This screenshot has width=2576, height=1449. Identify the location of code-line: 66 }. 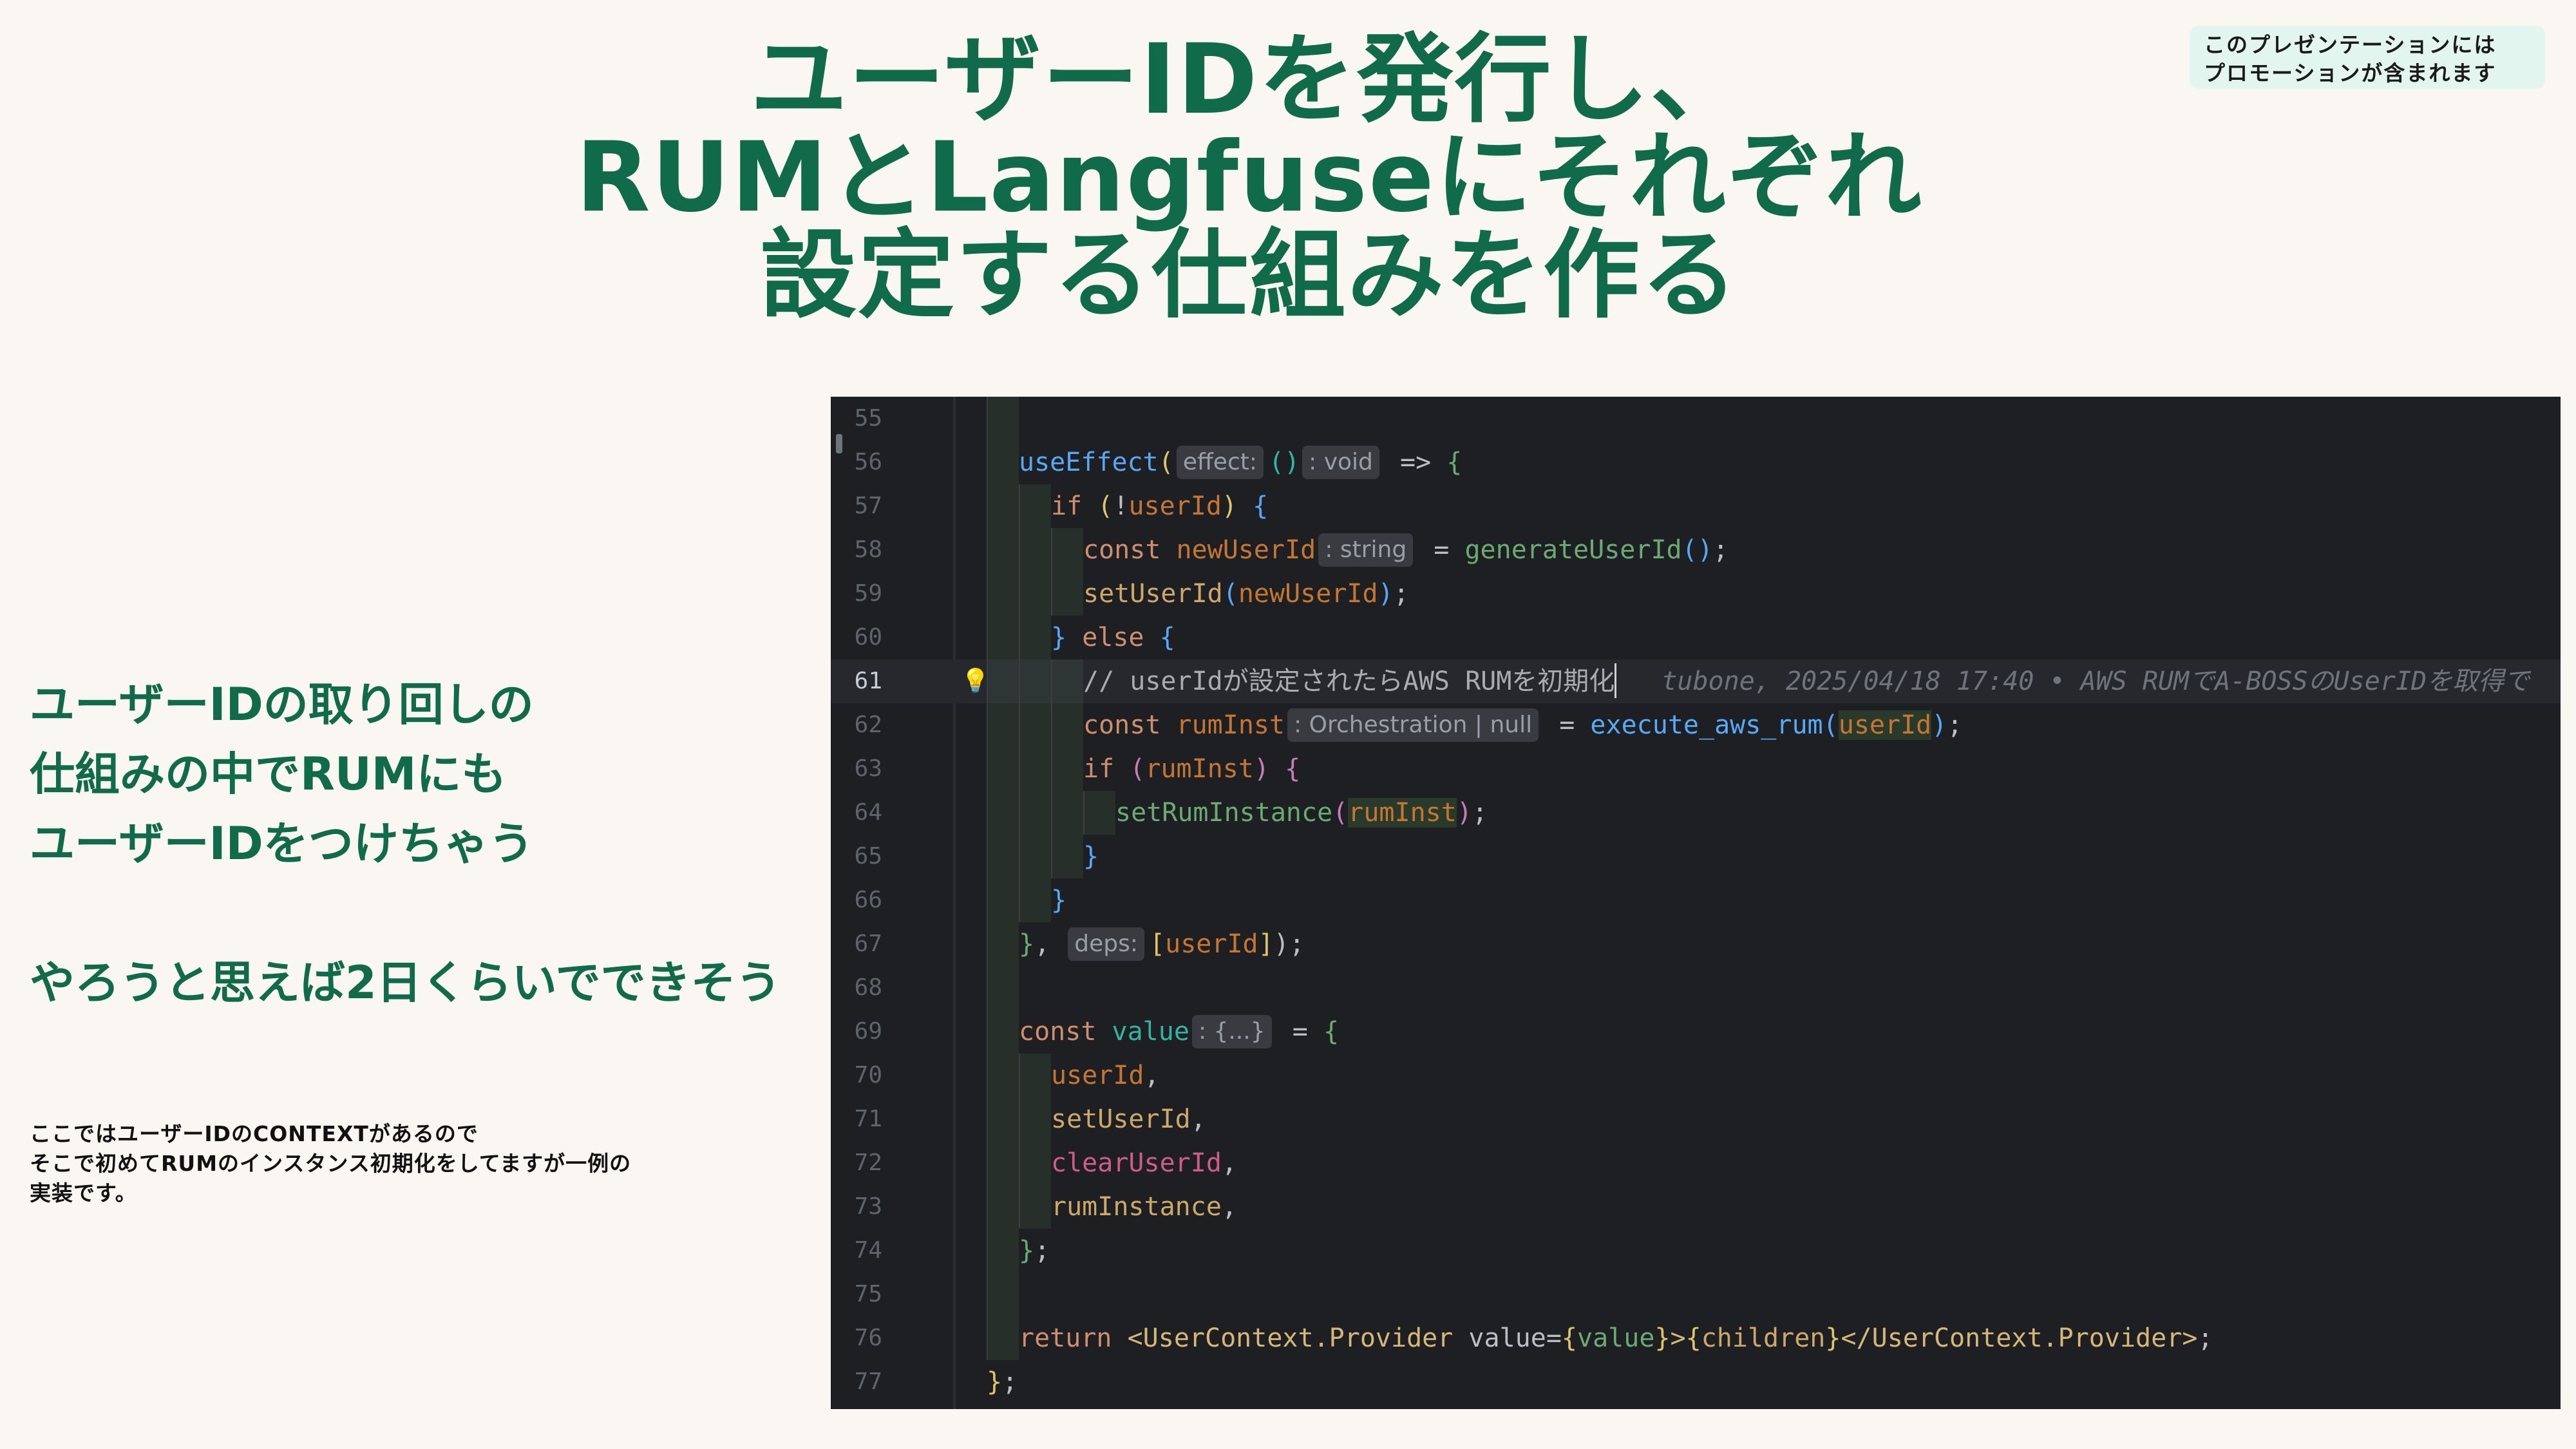
(1696, 900).